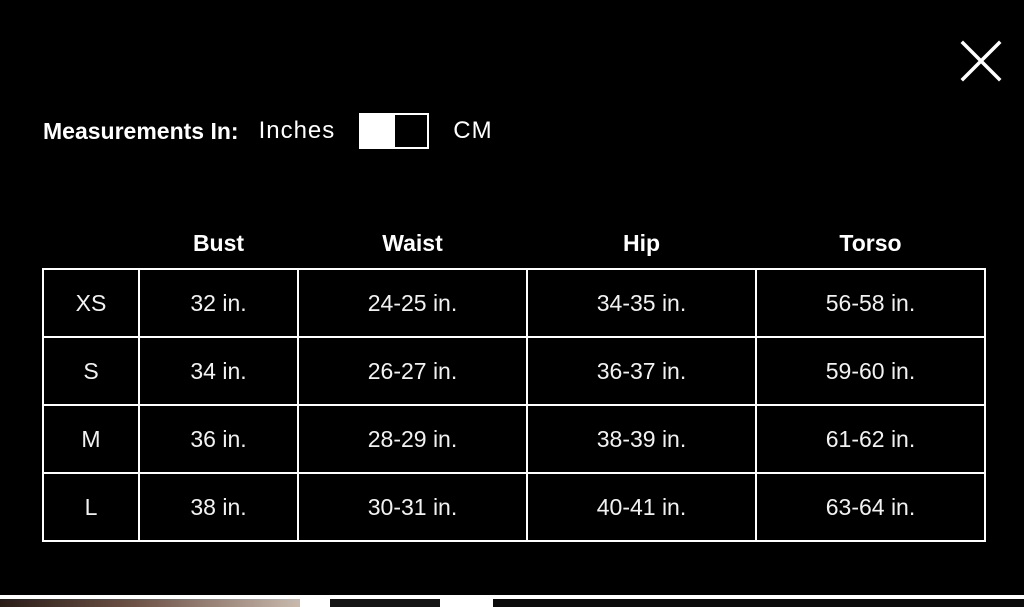  I want to click on measurement-label: Measurements In:, so click(141, 130).